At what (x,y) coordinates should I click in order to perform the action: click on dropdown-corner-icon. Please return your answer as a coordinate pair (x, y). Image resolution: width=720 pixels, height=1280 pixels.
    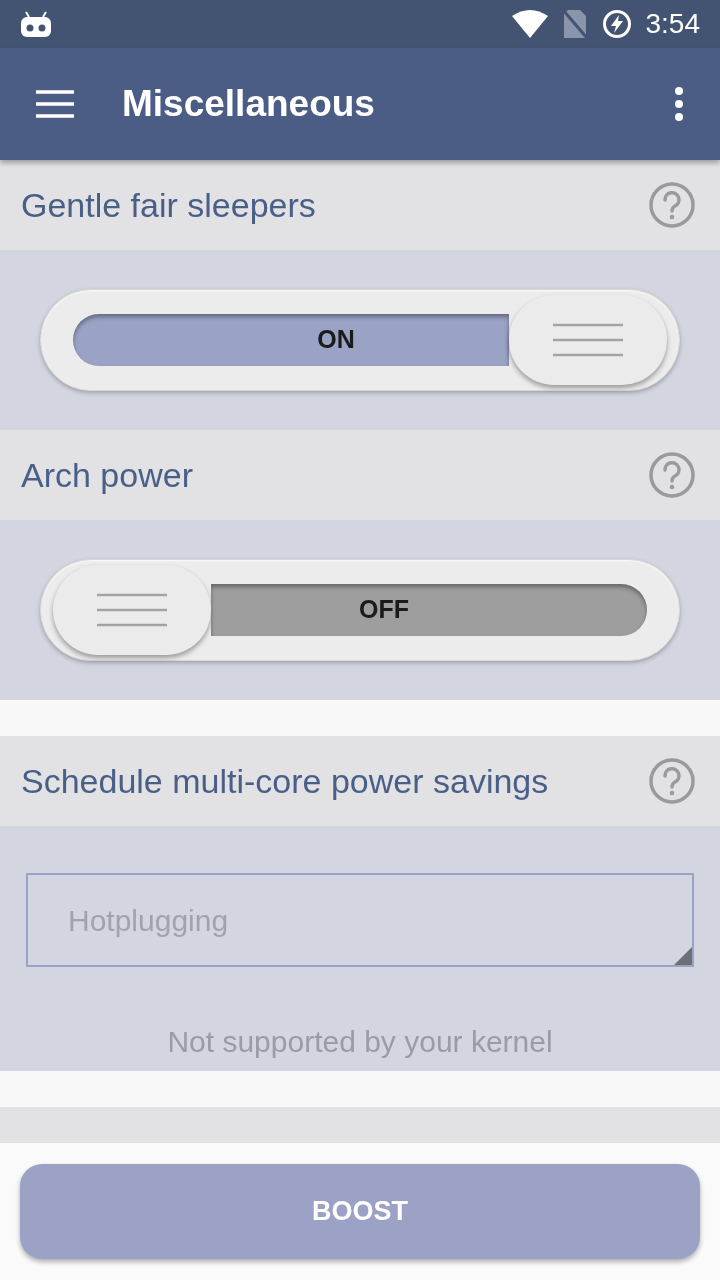
    Looking at the image, I should click on (683, 956).